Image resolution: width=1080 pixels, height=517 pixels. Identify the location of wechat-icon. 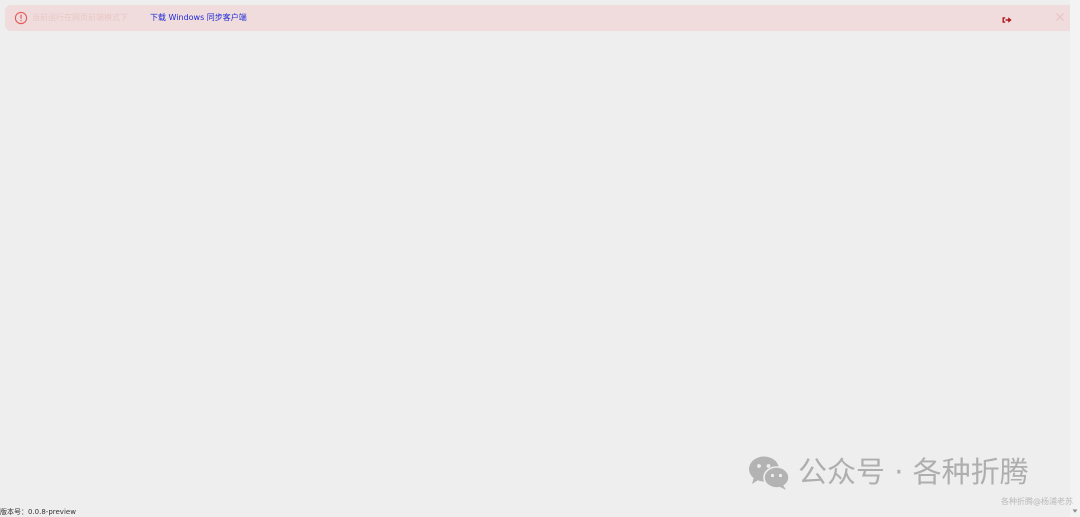
(769, 473).